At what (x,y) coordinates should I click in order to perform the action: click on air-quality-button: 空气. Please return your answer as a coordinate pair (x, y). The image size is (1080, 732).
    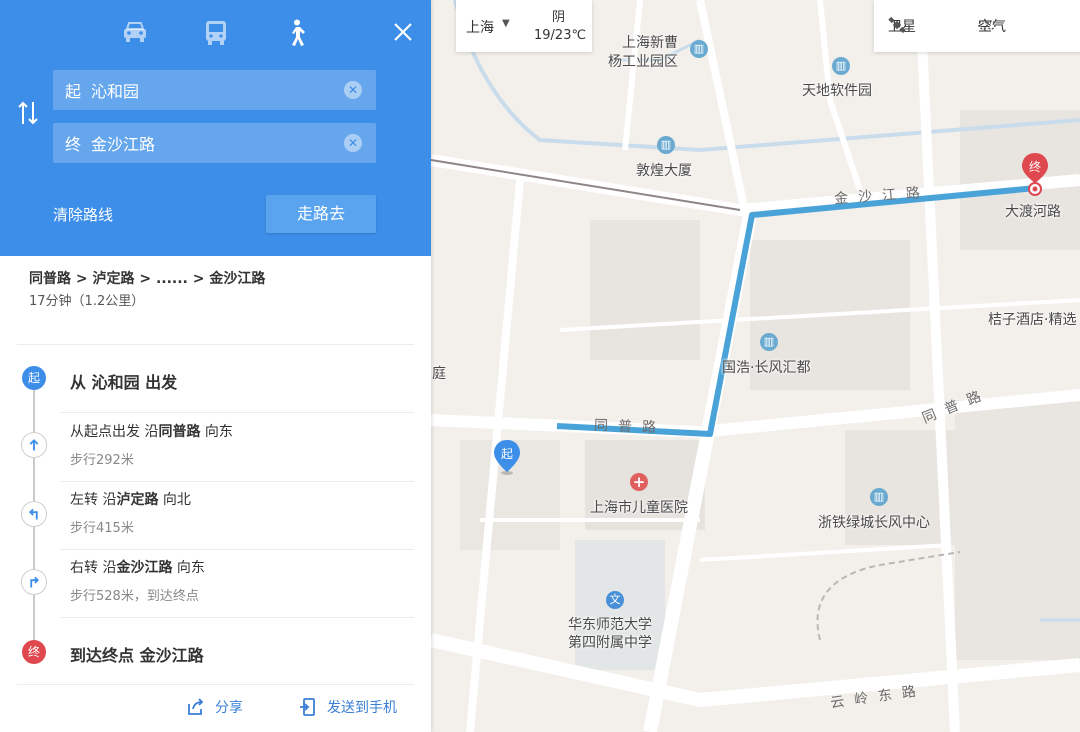
    Looking at the image, I should click on (992, 26).